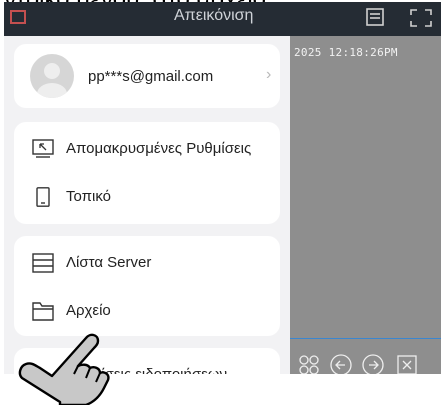  Describe the element at coordinates (43, 148) in the screenshot. I see `remote-settings-icon` at that location.